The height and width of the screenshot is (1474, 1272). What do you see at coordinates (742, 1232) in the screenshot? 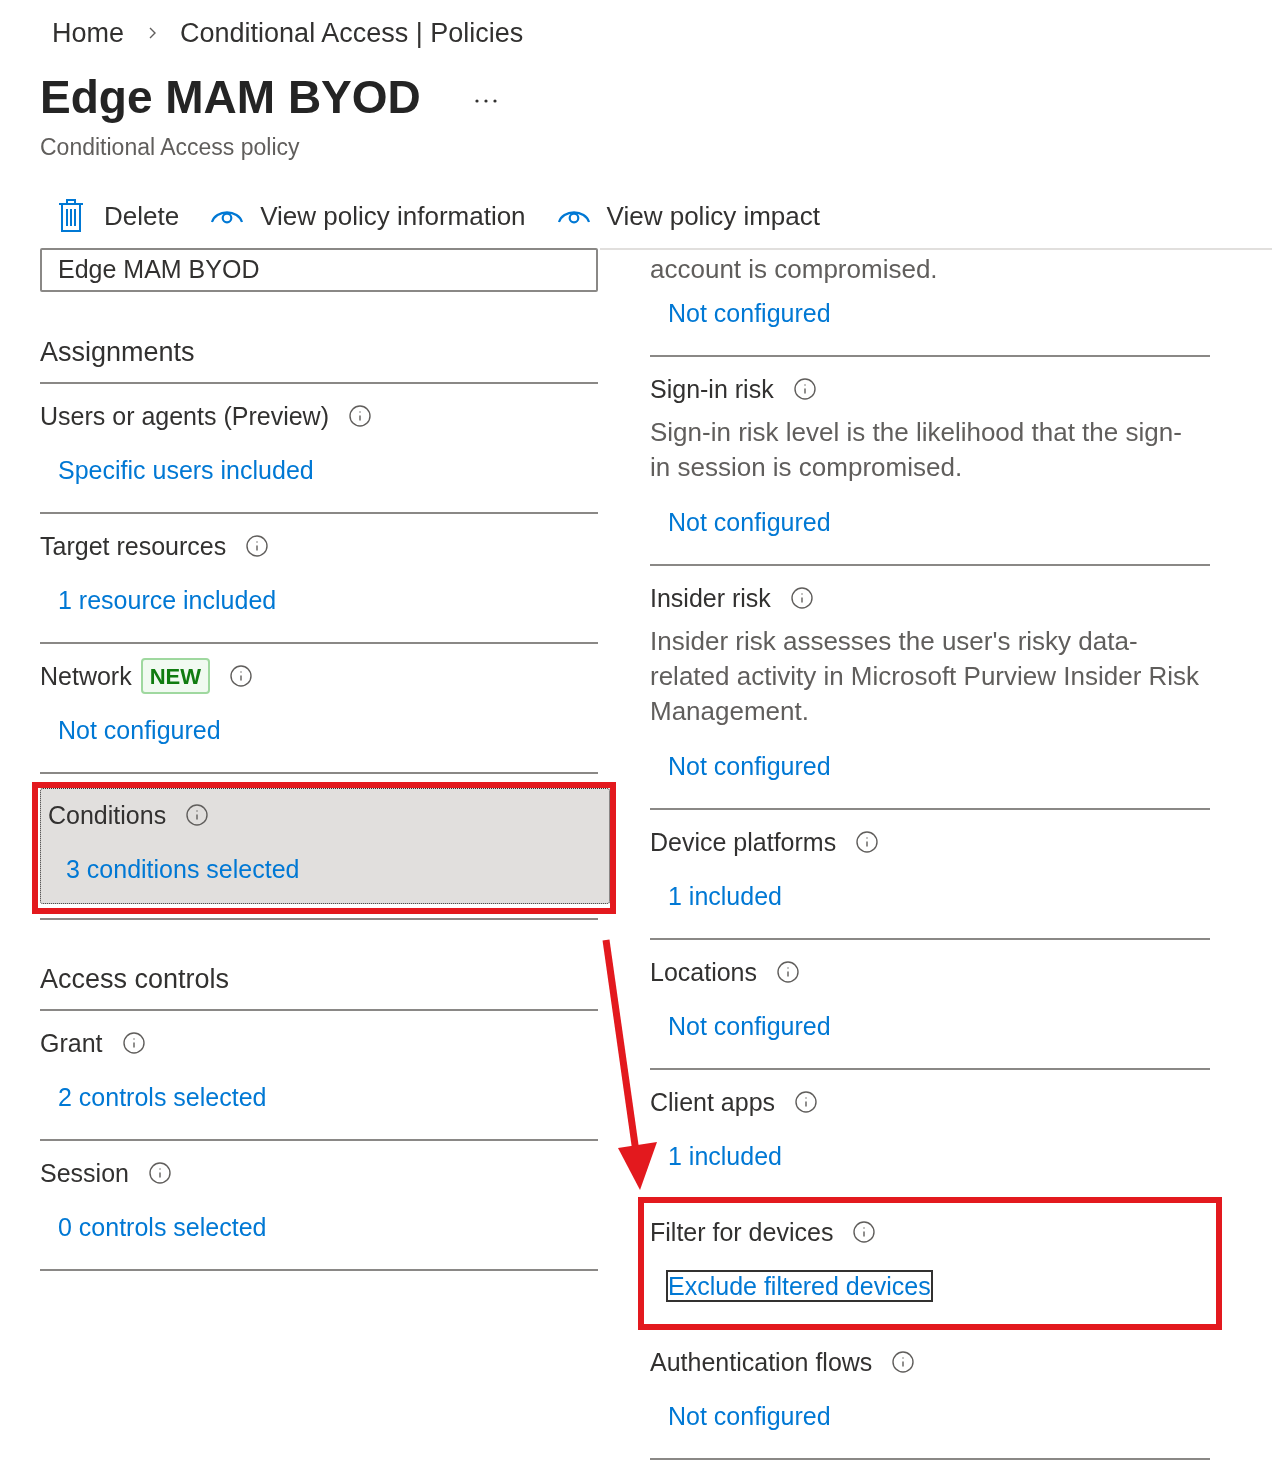
I see `section-title: Filter for devices` at bounding box center [742, 1232].